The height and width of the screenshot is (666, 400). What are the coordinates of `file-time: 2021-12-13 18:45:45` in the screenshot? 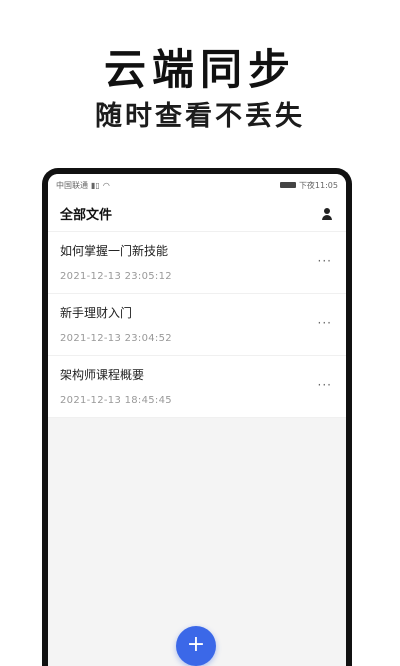 It's located at (116, 400).